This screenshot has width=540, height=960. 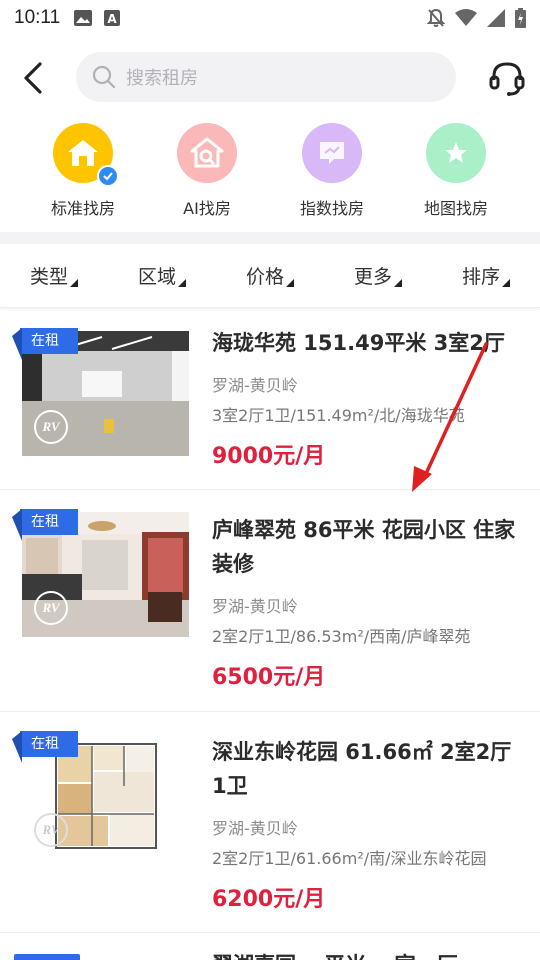 What do you see at coordinates (520, 18) in the screenshot?
I see `battery-icon` at bounding box center [520, 18].